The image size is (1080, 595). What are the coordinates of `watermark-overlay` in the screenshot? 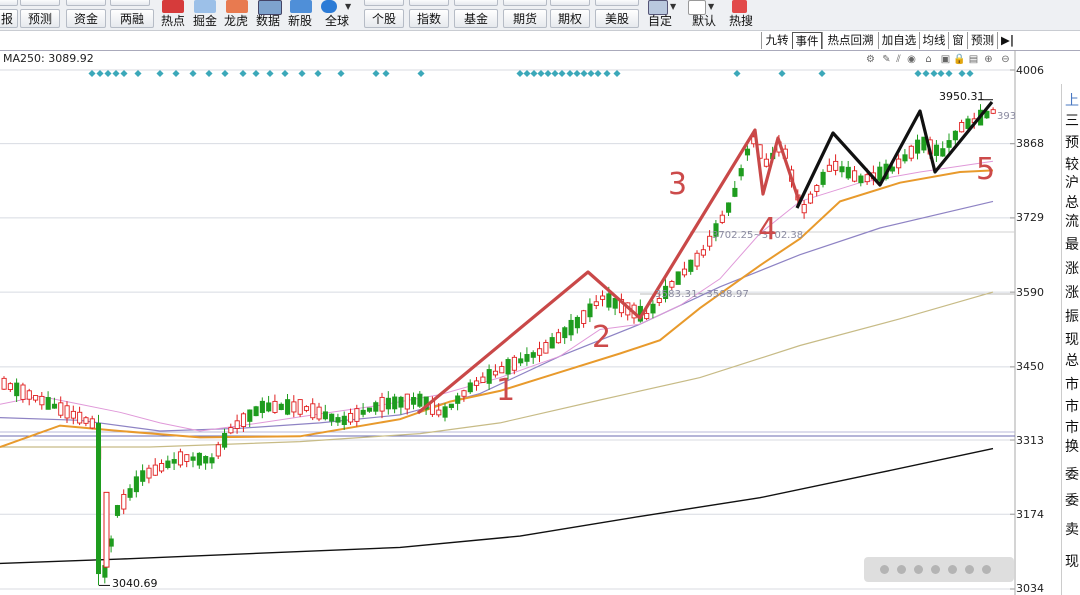 It's located at (939, 569).